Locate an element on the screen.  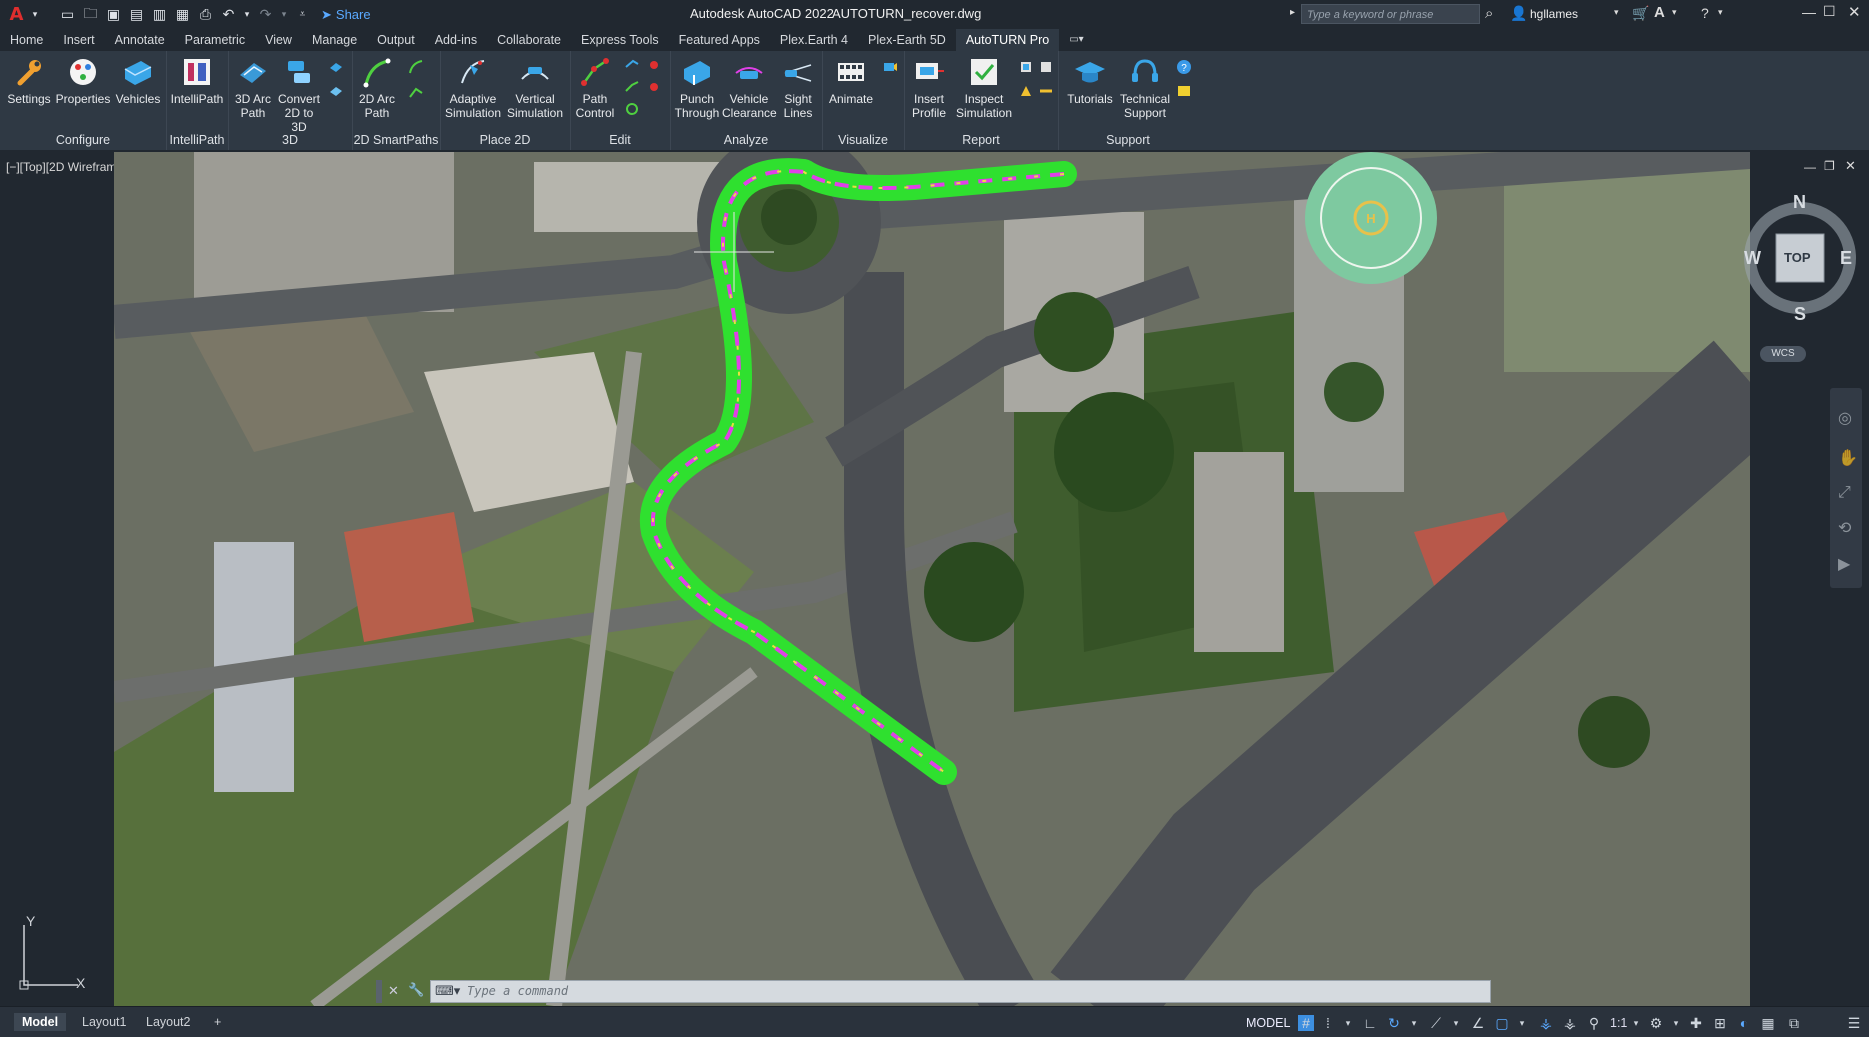
close-icon: ✕ is located at coordinates (1854, 12).